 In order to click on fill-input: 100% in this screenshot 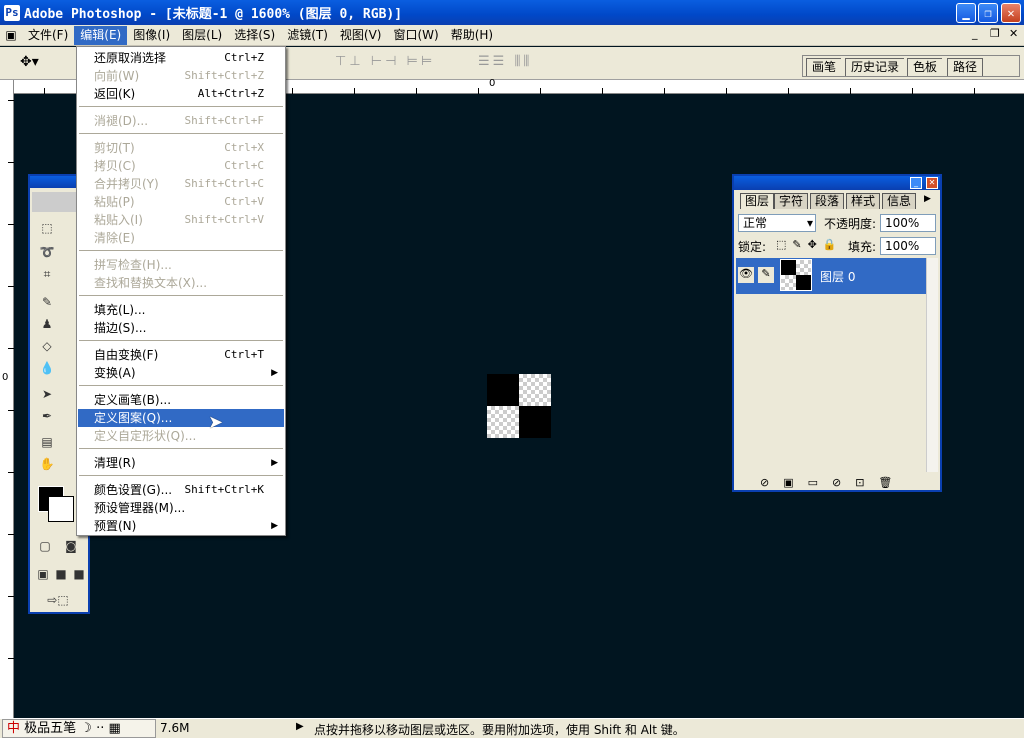, I will do `click(908, 246)`.